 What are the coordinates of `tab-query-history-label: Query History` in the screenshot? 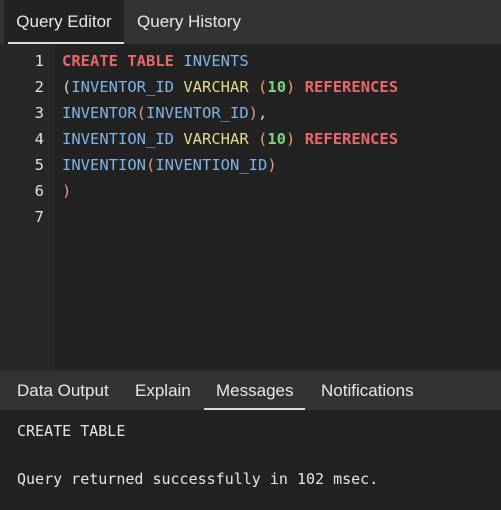 It's located at (189, 21).